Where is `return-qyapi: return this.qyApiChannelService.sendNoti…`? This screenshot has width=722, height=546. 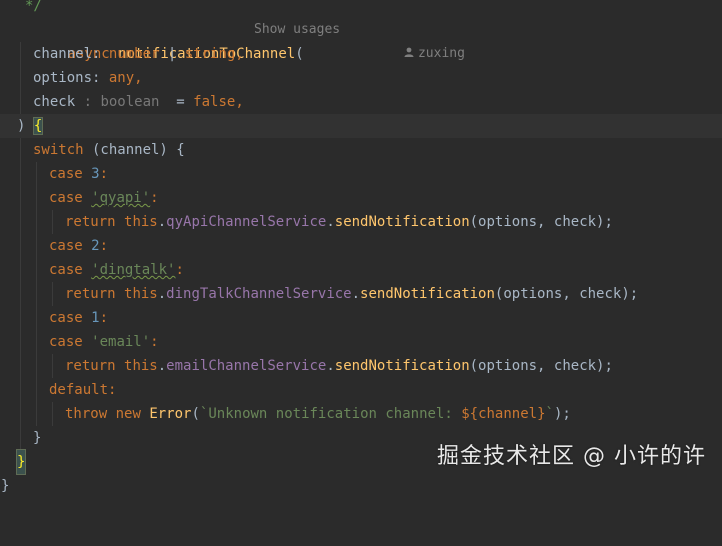 return-qyapi: return this.qyApiChannelService.sendNoti… is located at coordinates (339, 222).